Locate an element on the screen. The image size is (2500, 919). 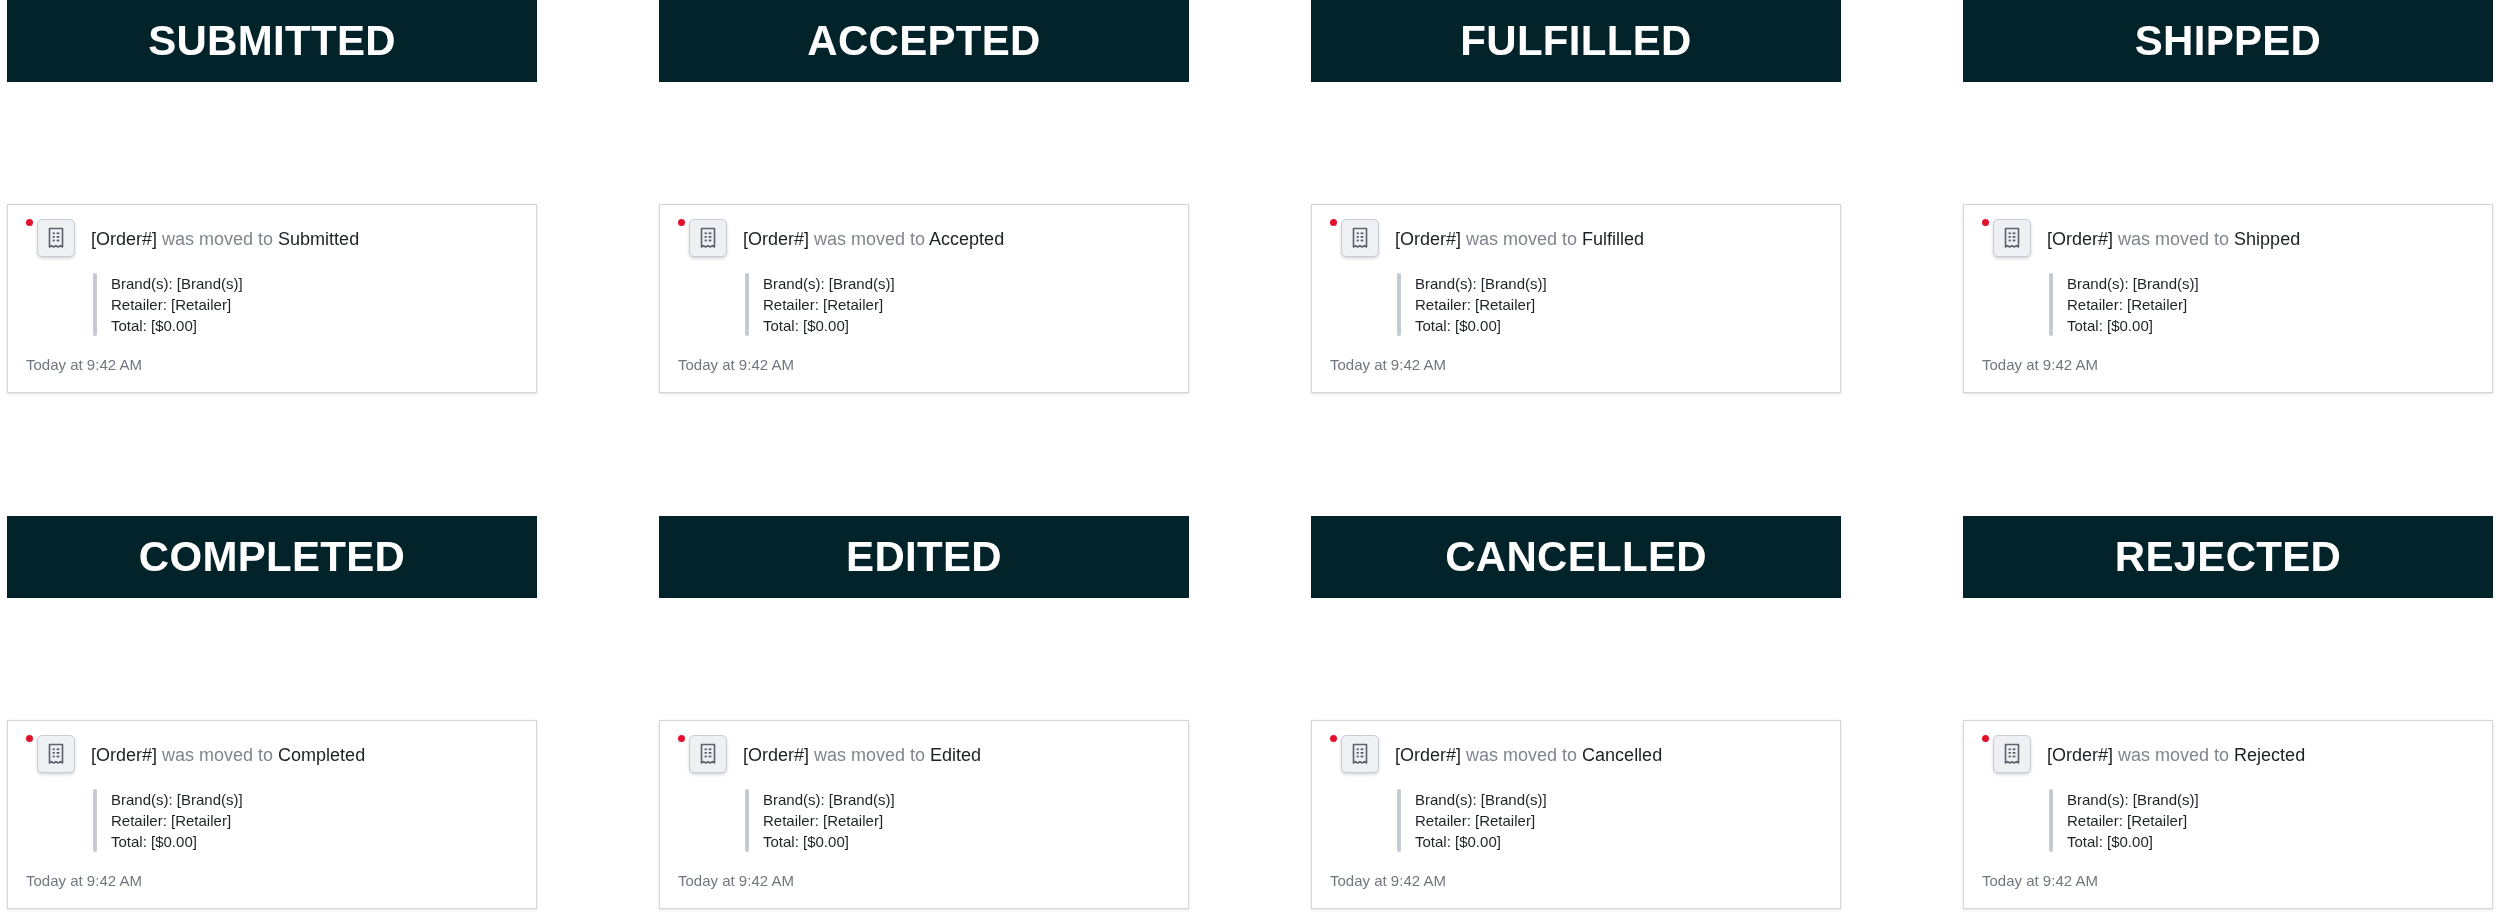
notification-title: [Order#] was moved to Cancelled is located at coordinates (1529, 755).